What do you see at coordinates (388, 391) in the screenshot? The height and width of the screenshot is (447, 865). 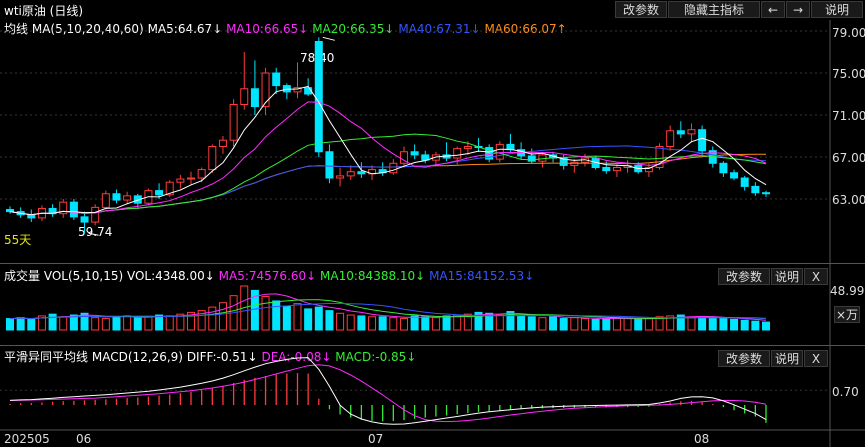 I see `macd-diff-line` at bounding box center [388, 391].